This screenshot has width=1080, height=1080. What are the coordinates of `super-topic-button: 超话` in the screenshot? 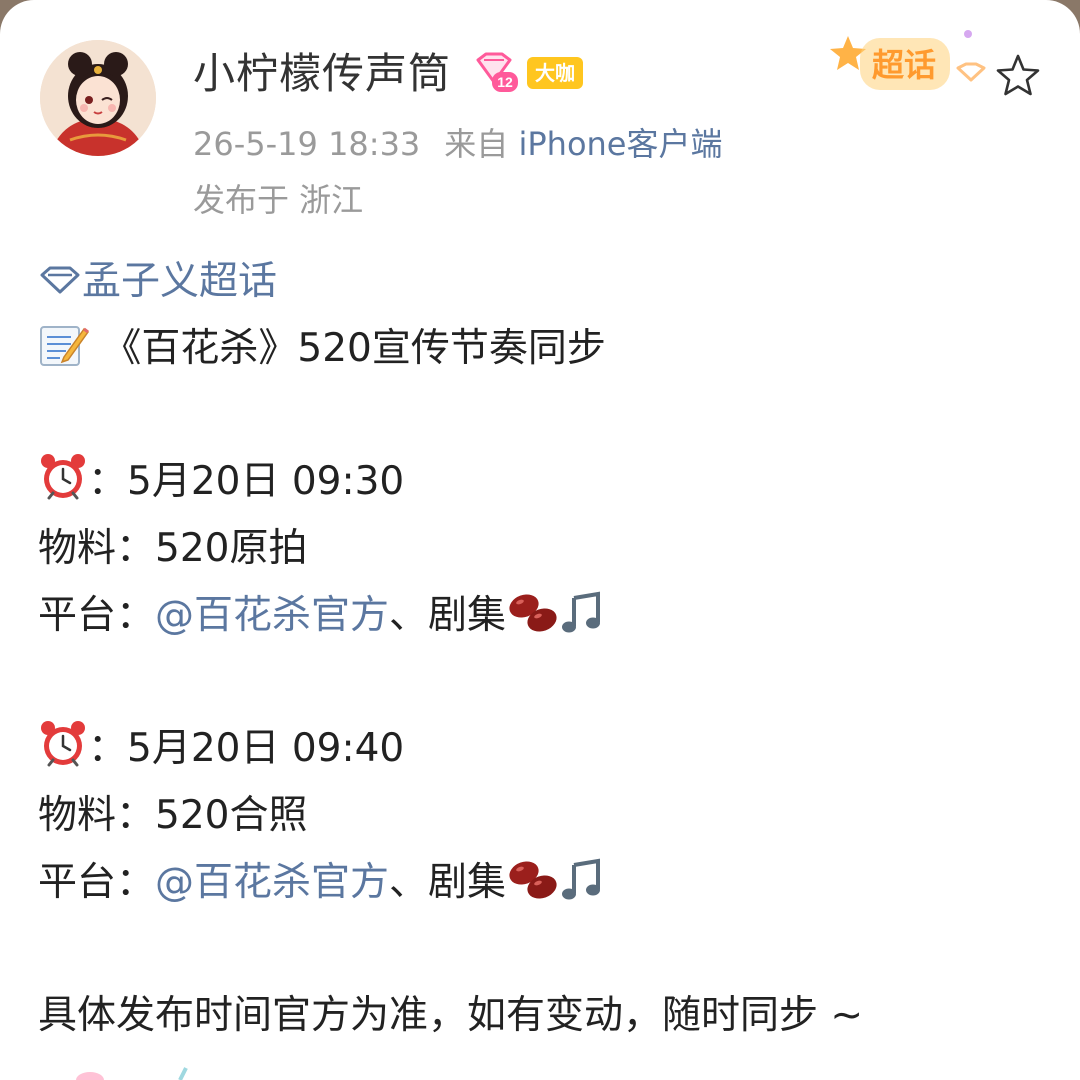 It's located at (909, 62).